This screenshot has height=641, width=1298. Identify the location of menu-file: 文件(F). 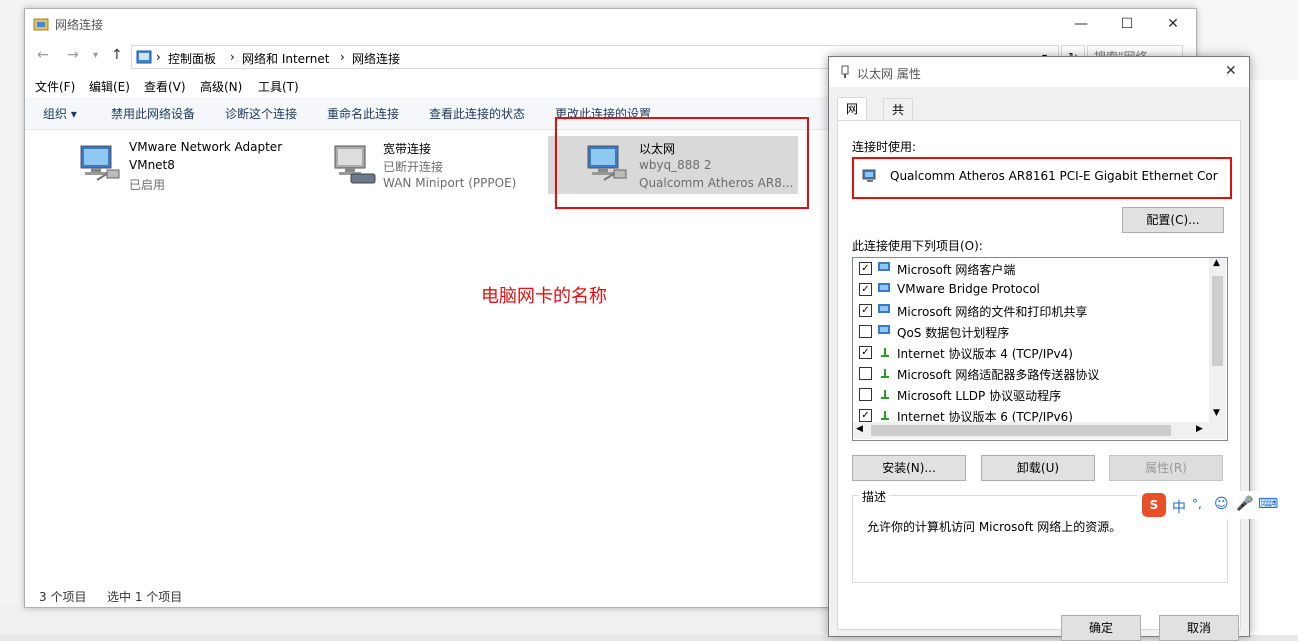
(55, 86).